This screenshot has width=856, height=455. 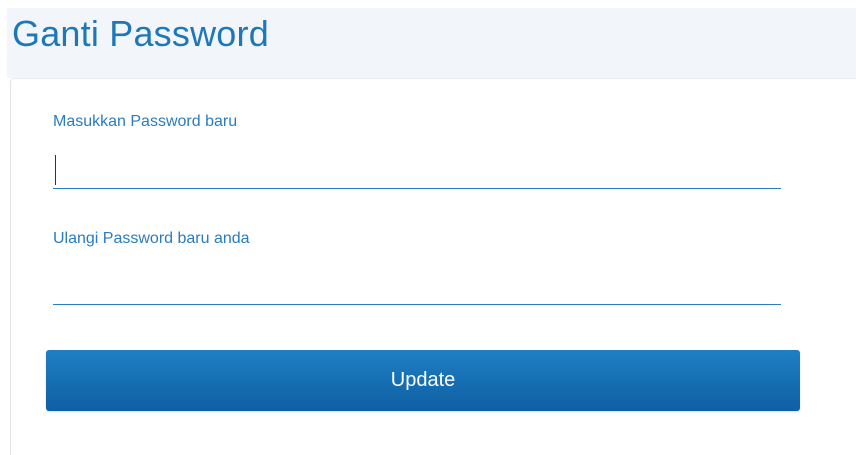 What do you see at coordinates (423, 380) in the screenshot?
I see `update-button: Update` at bounding box center [423, 380].